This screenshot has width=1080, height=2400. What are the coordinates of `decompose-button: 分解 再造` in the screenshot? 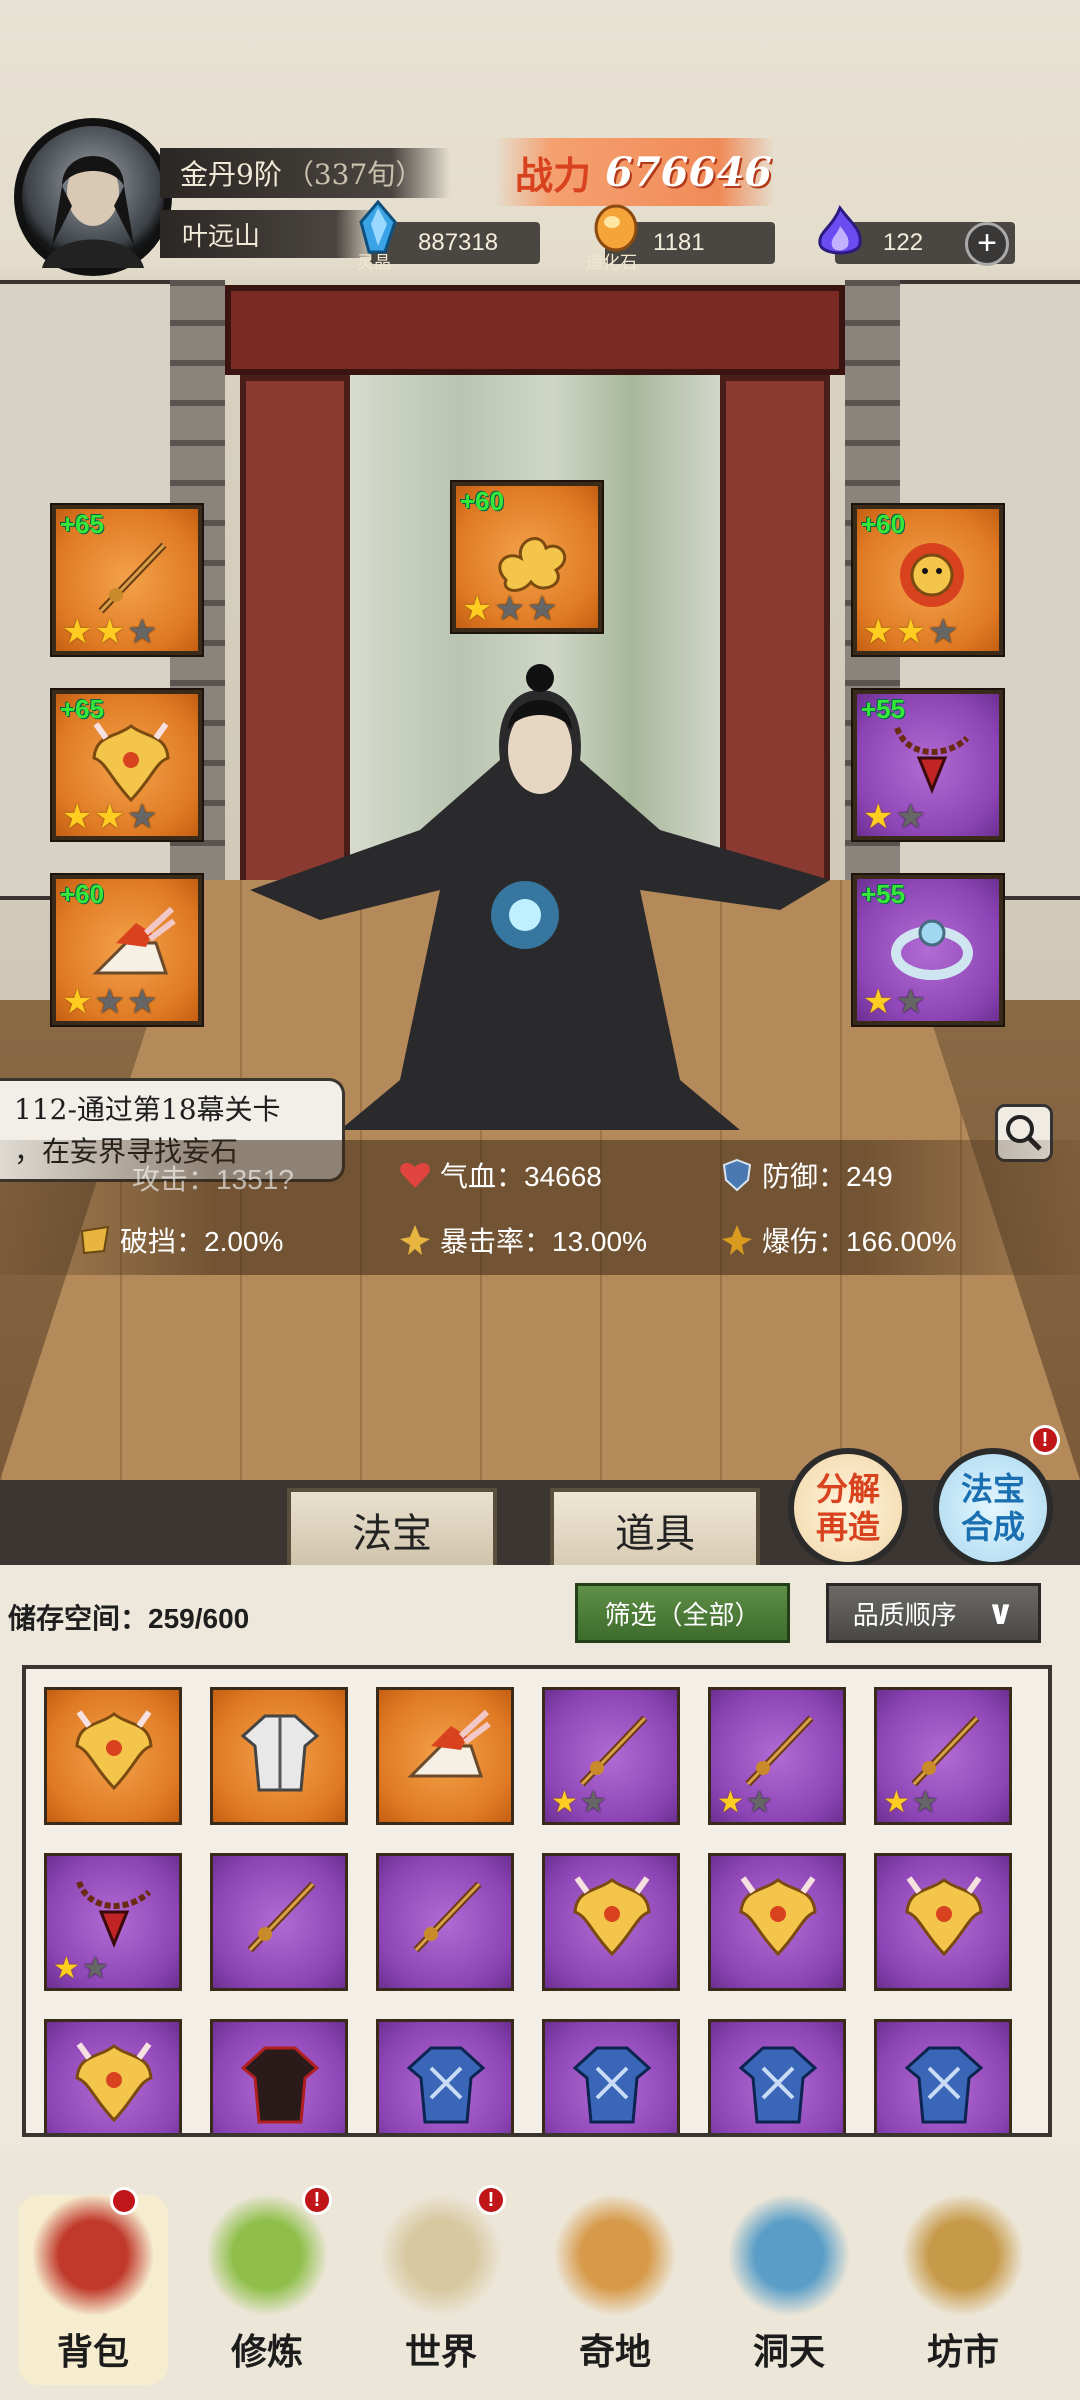 It's located at (848, 1508).